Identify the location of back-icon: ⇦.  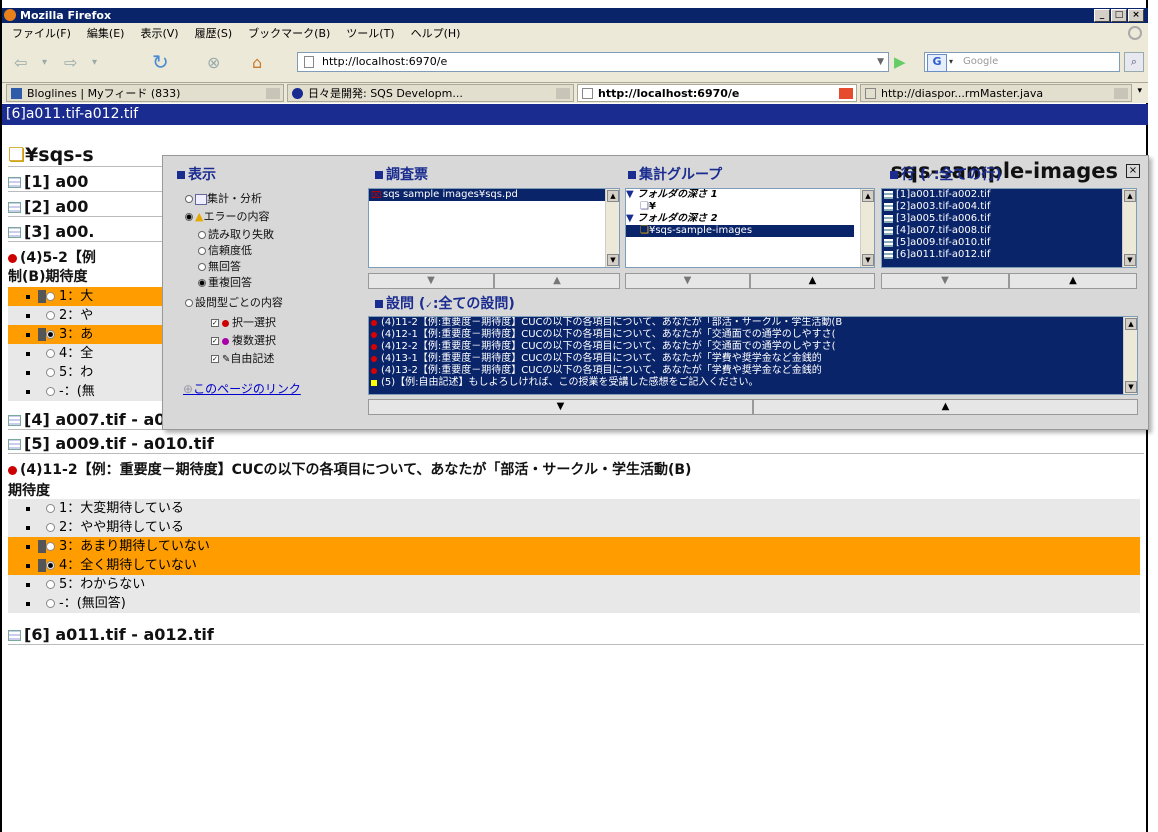
(20, 62).